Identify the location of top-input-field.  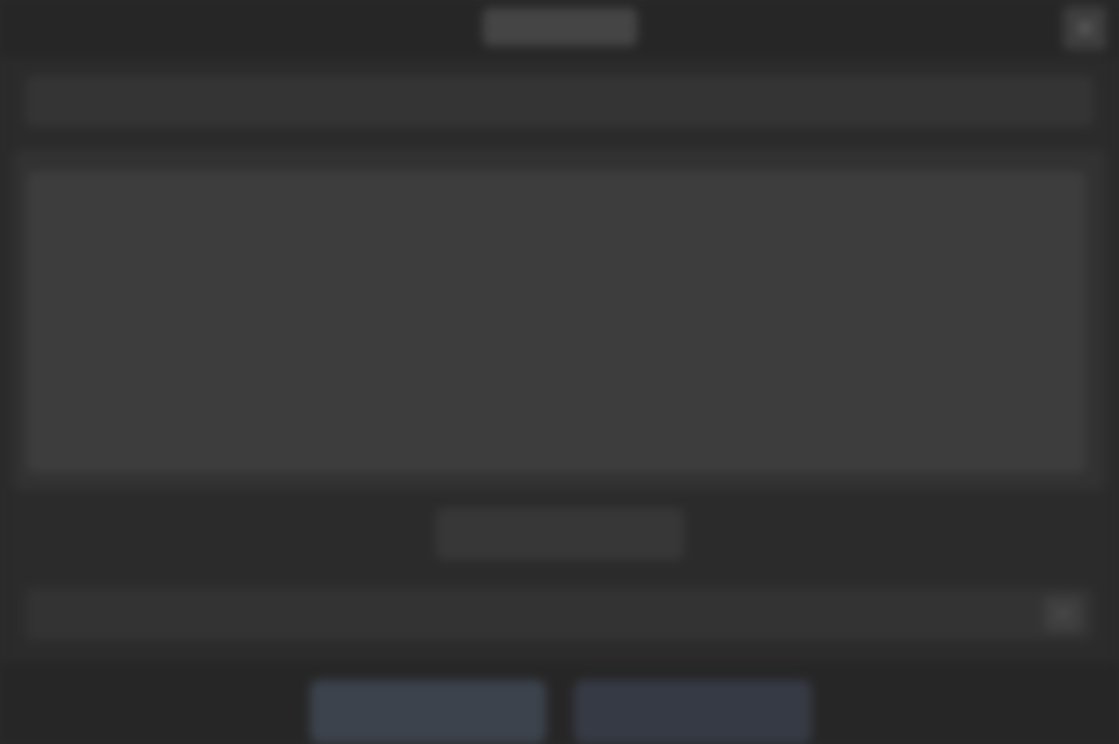
(559, 101).